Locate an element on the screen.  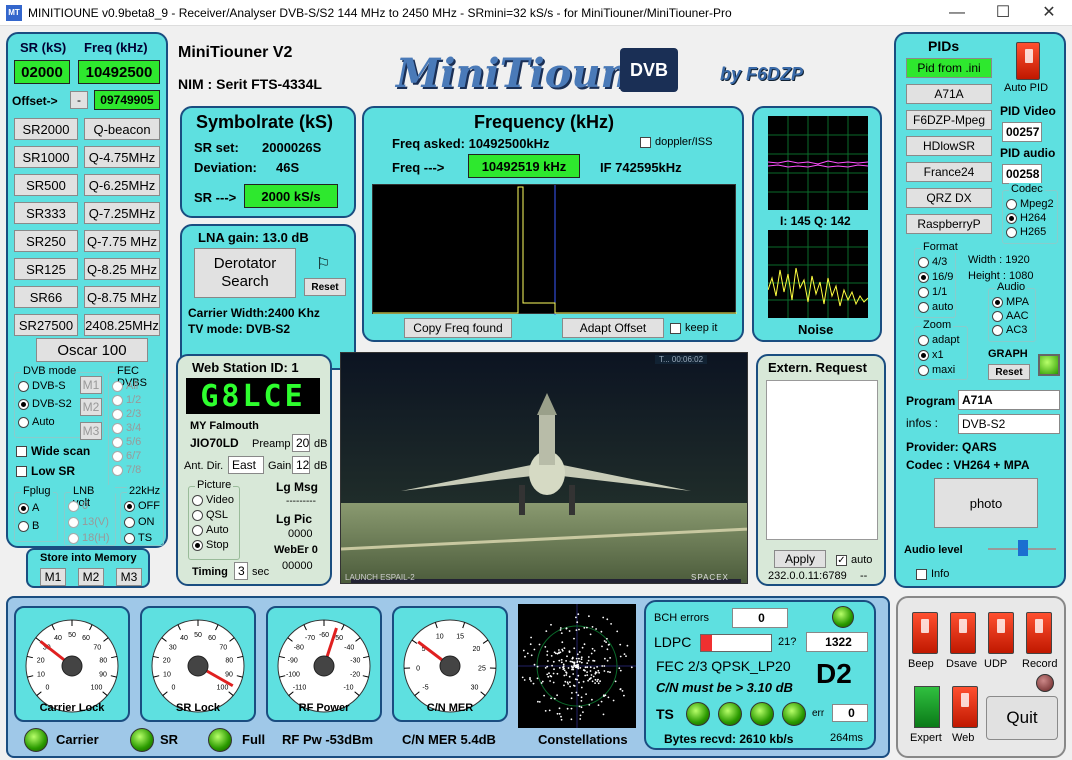
lna-reset-button: Reset is located at coordinates (325, 287).